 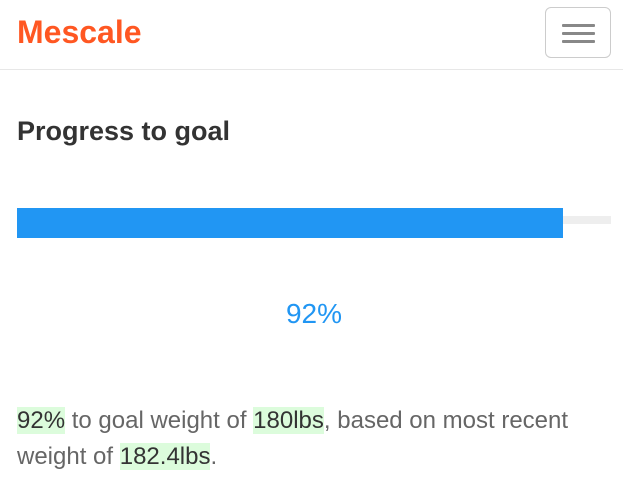 What do you see at coordinates (290, 223) in the screenshot?
I see `progress-bar-fill` at bounding box center [290, 223].